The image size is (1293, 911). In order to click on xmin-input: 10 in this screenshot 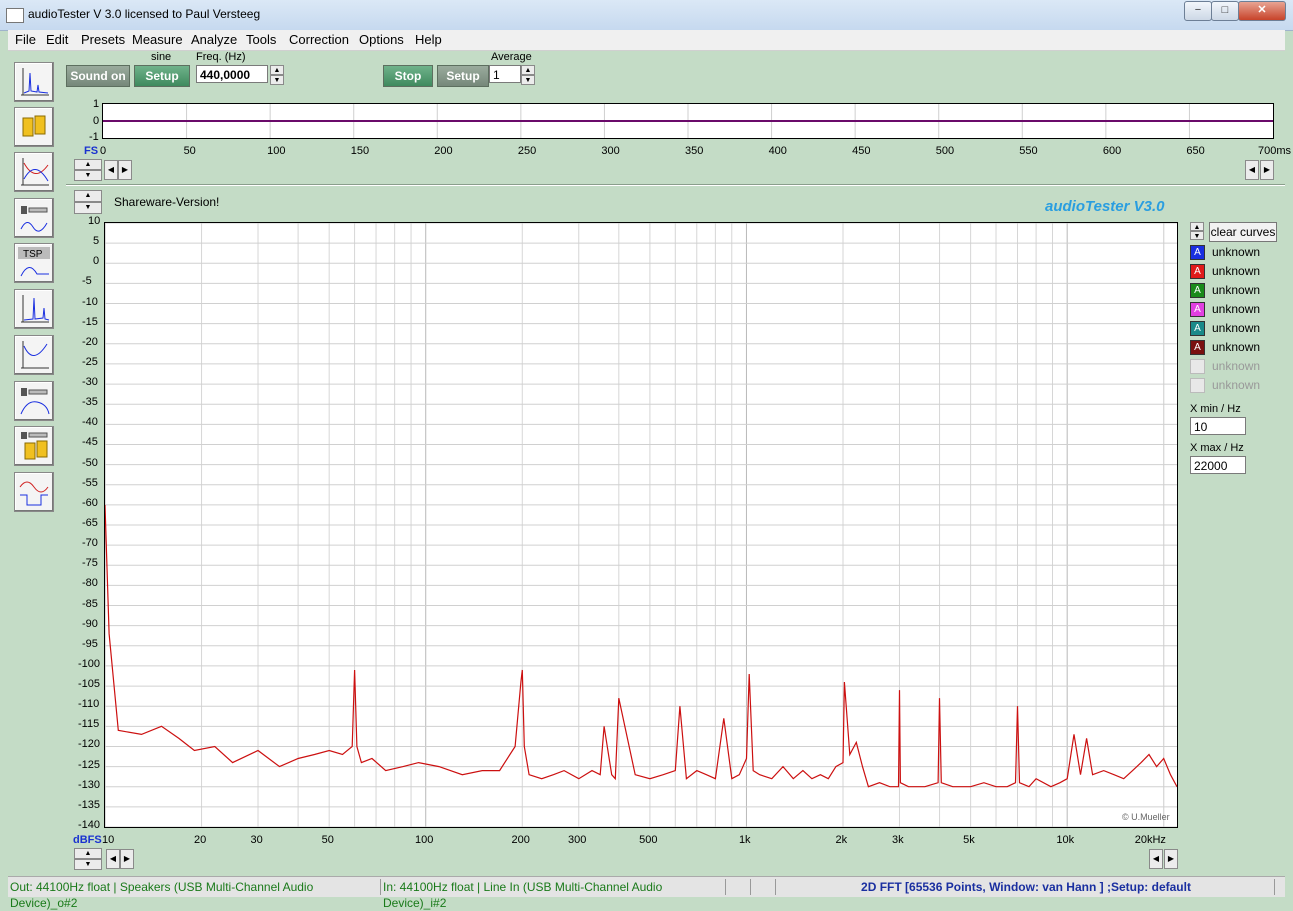, I will do `click(1218, 426)`.